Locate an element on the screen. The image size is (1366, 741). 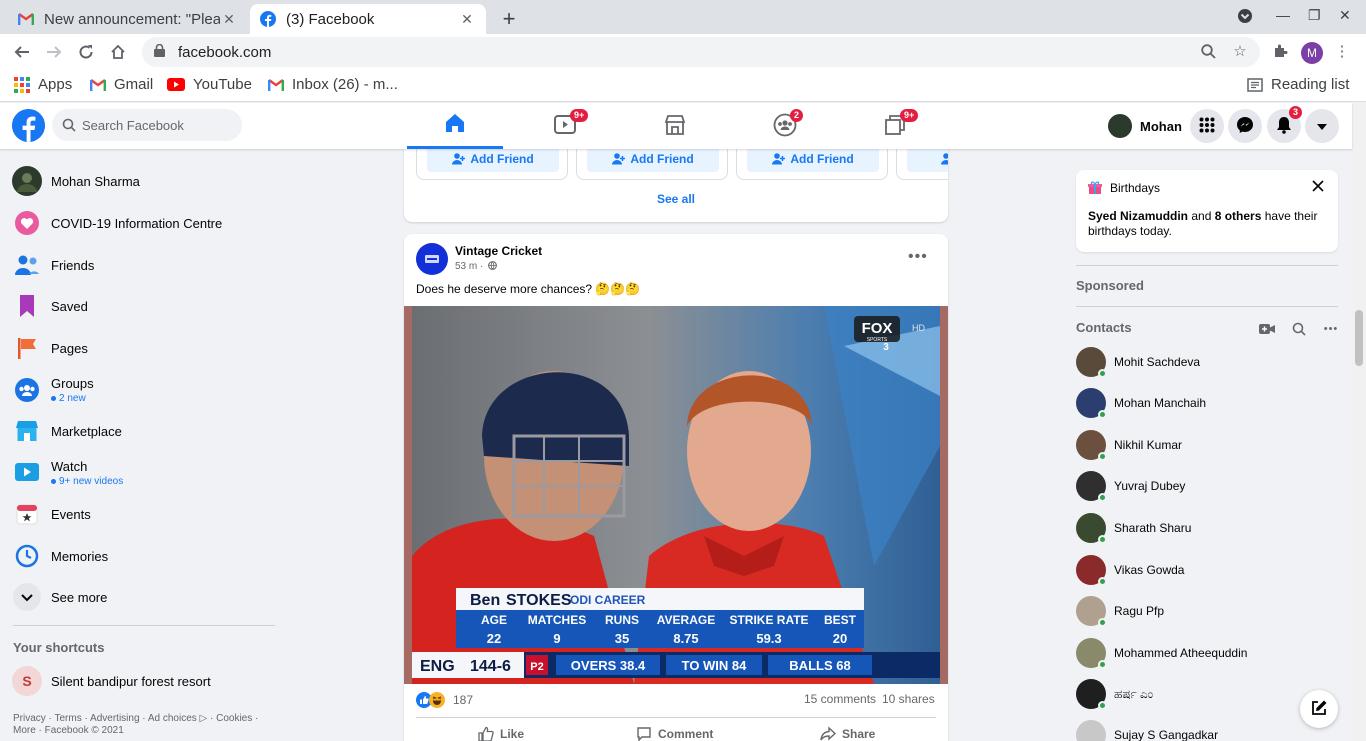
see-all-link: See all is located at coordinates (676, 199).